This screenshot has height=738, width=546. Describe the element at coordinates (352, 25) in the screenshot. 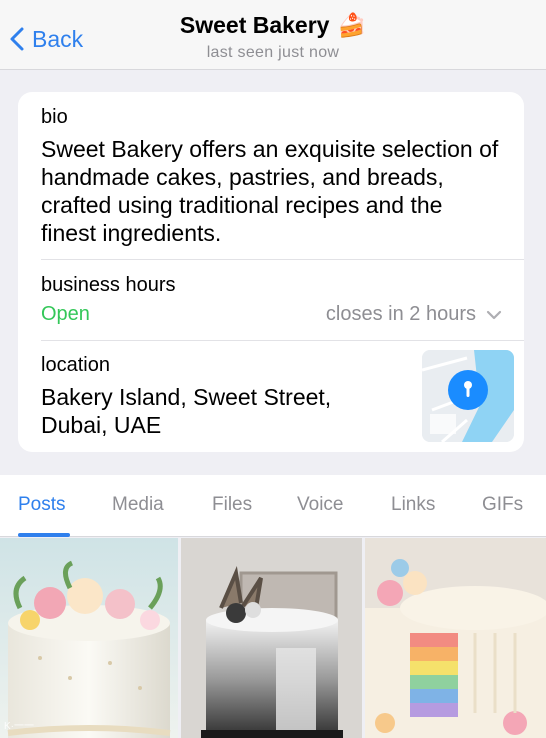

I see `cake-emoji-icon: 🍰` at that location.